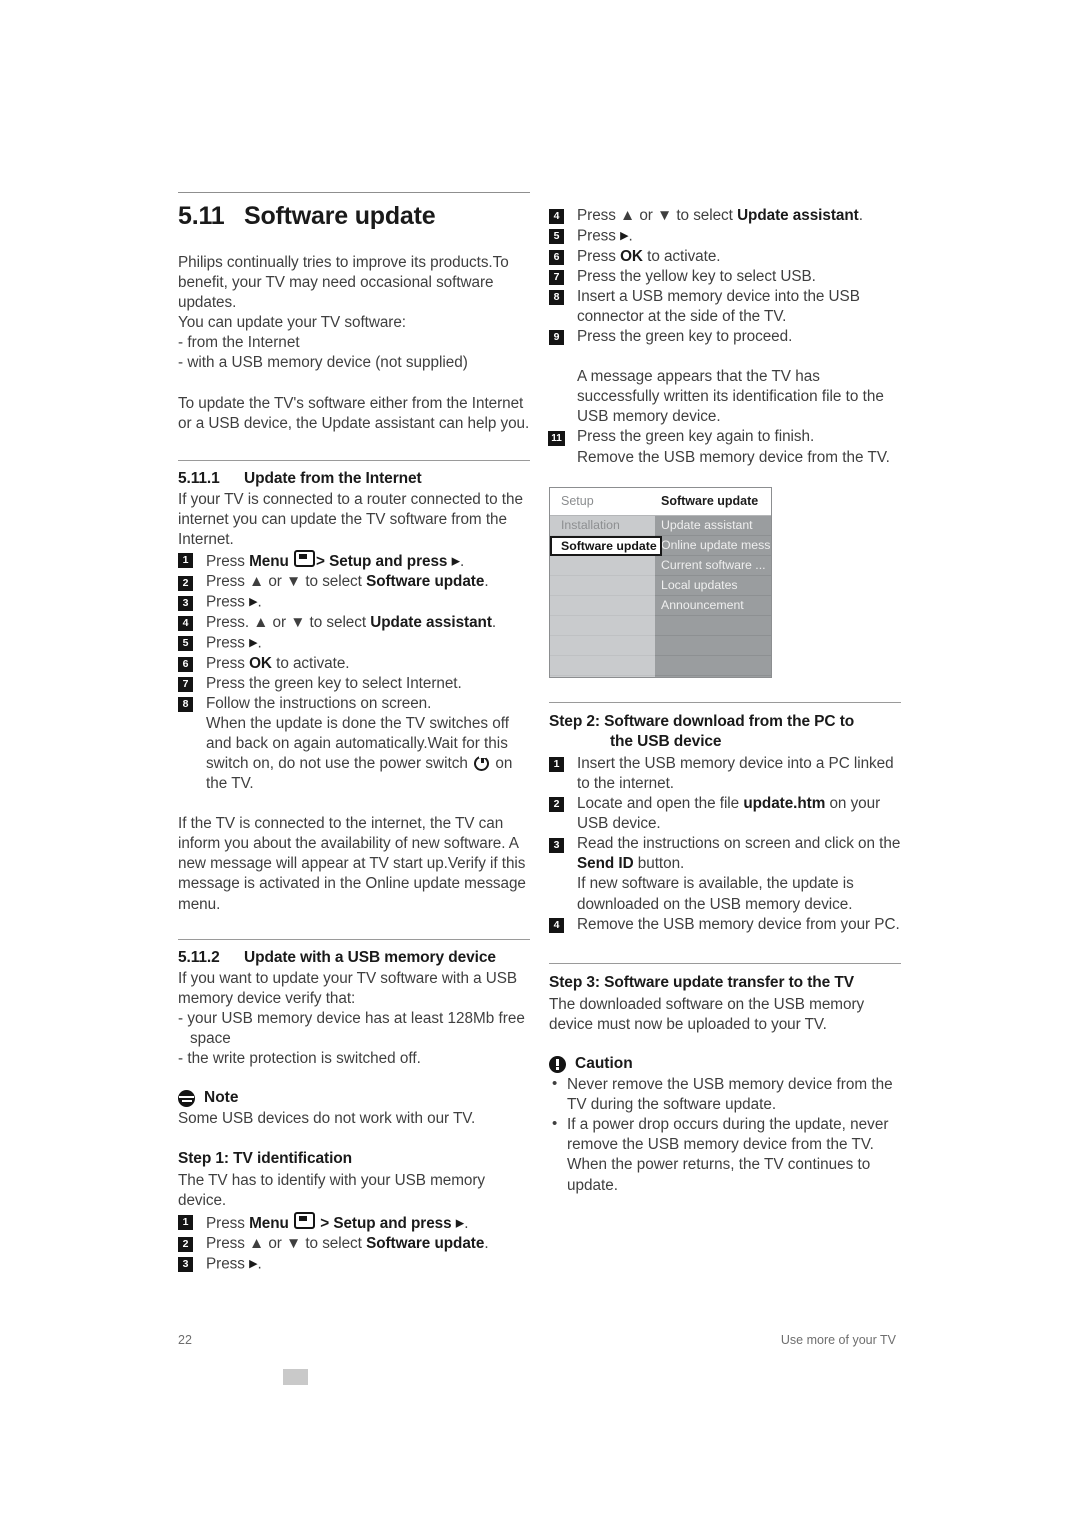 The height and width of the screenshot is (1528, 1080). Describe the element at coordinates (384, 562) in the screenshot. I see `step-text-mid: > Setup and press` at that location.